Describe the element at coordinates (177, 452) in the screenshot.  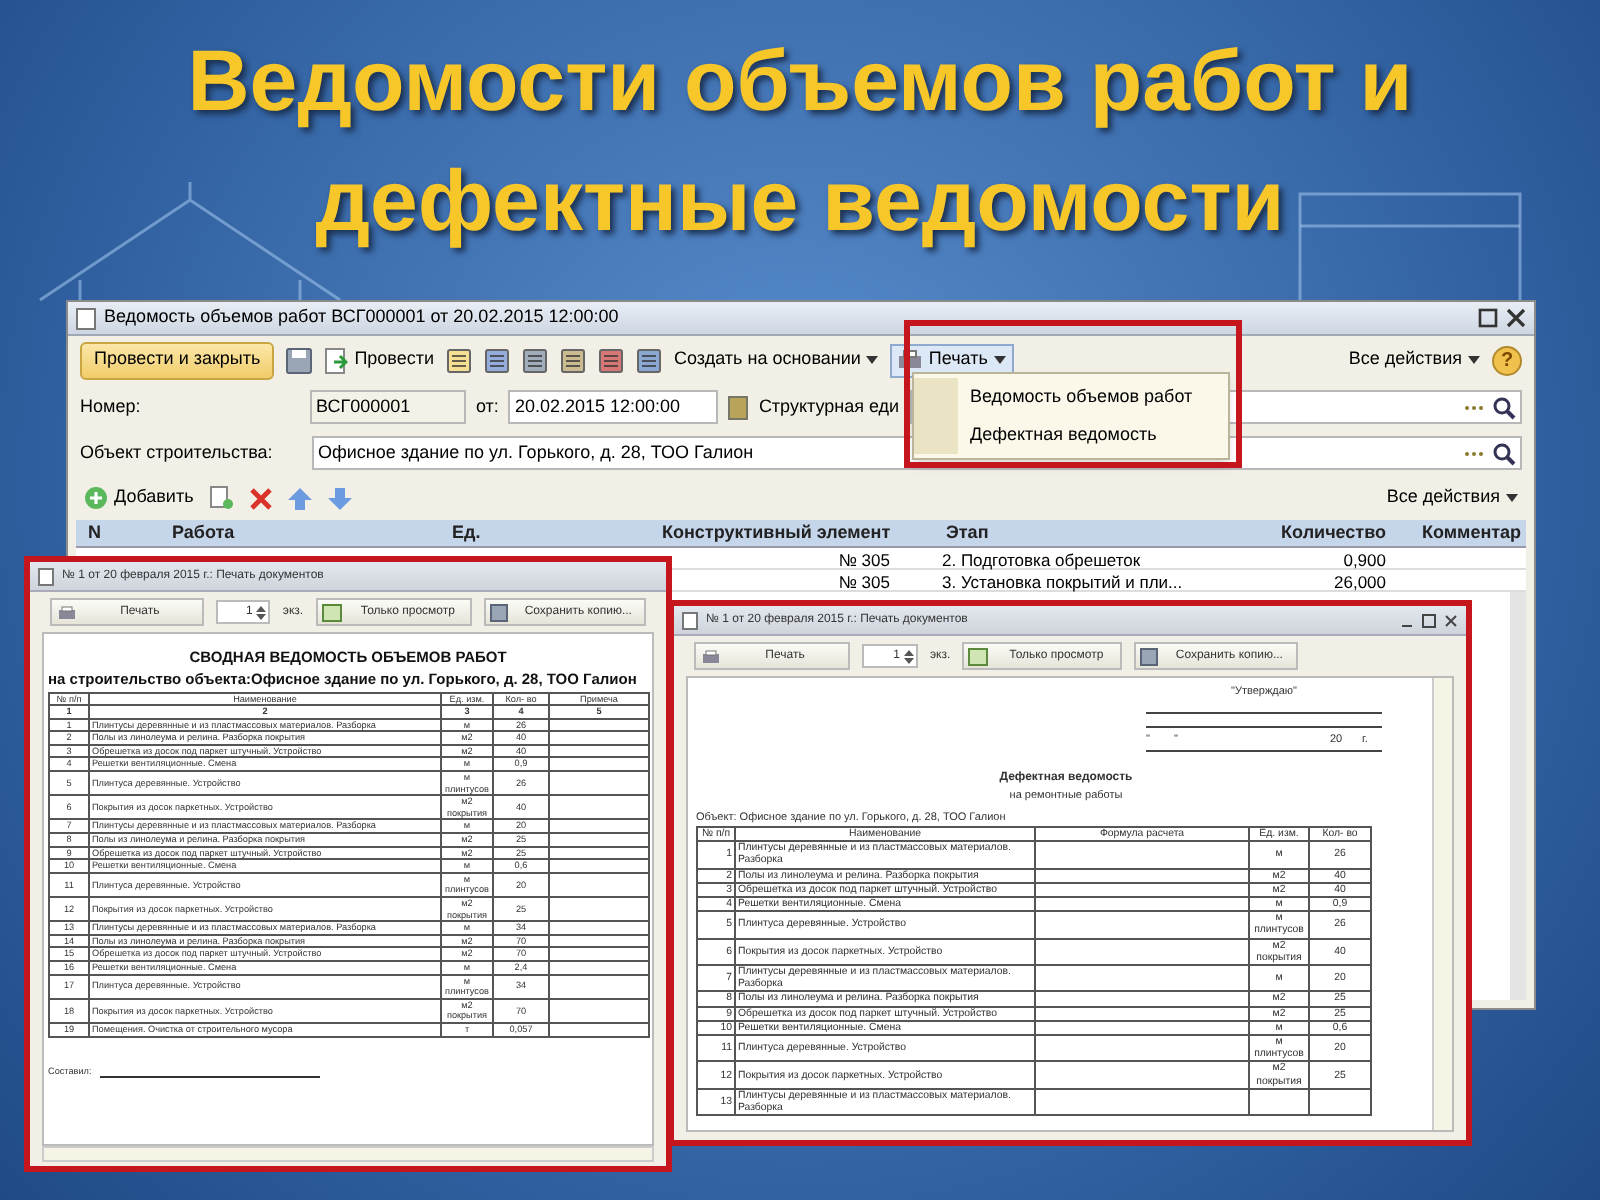
I see `field-label: Объект строительства:` at that location.